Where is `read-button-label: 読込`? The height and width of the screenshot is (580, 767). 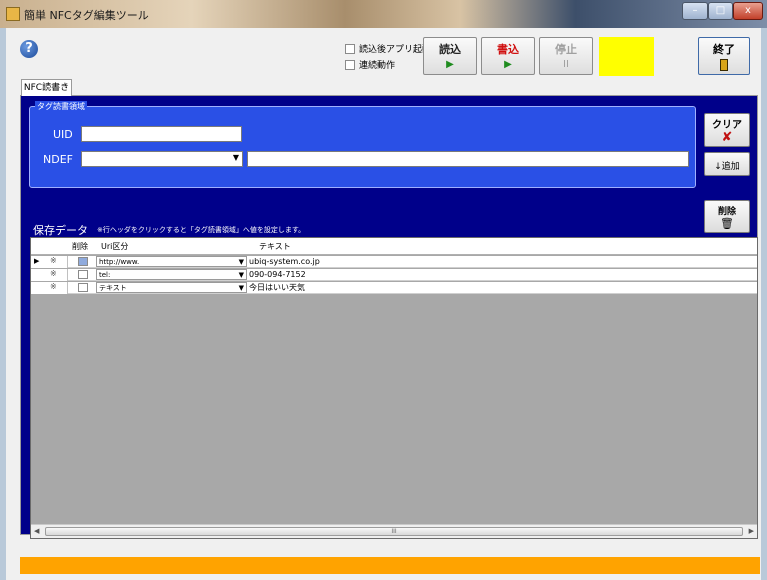 read-button-label: 読込 is located at coordinates (450, 49).